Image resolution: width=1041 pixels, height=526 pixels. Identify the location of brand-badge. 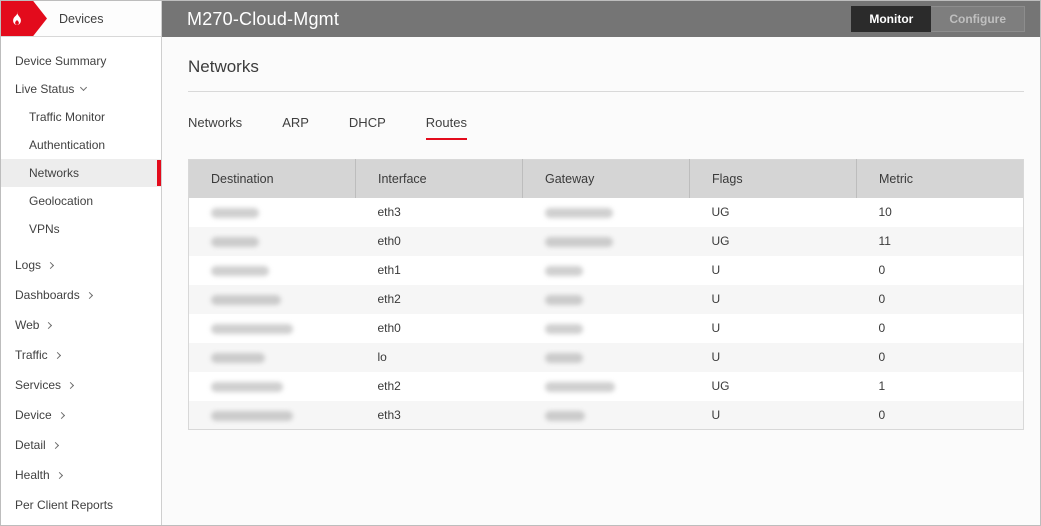
(24, 18).